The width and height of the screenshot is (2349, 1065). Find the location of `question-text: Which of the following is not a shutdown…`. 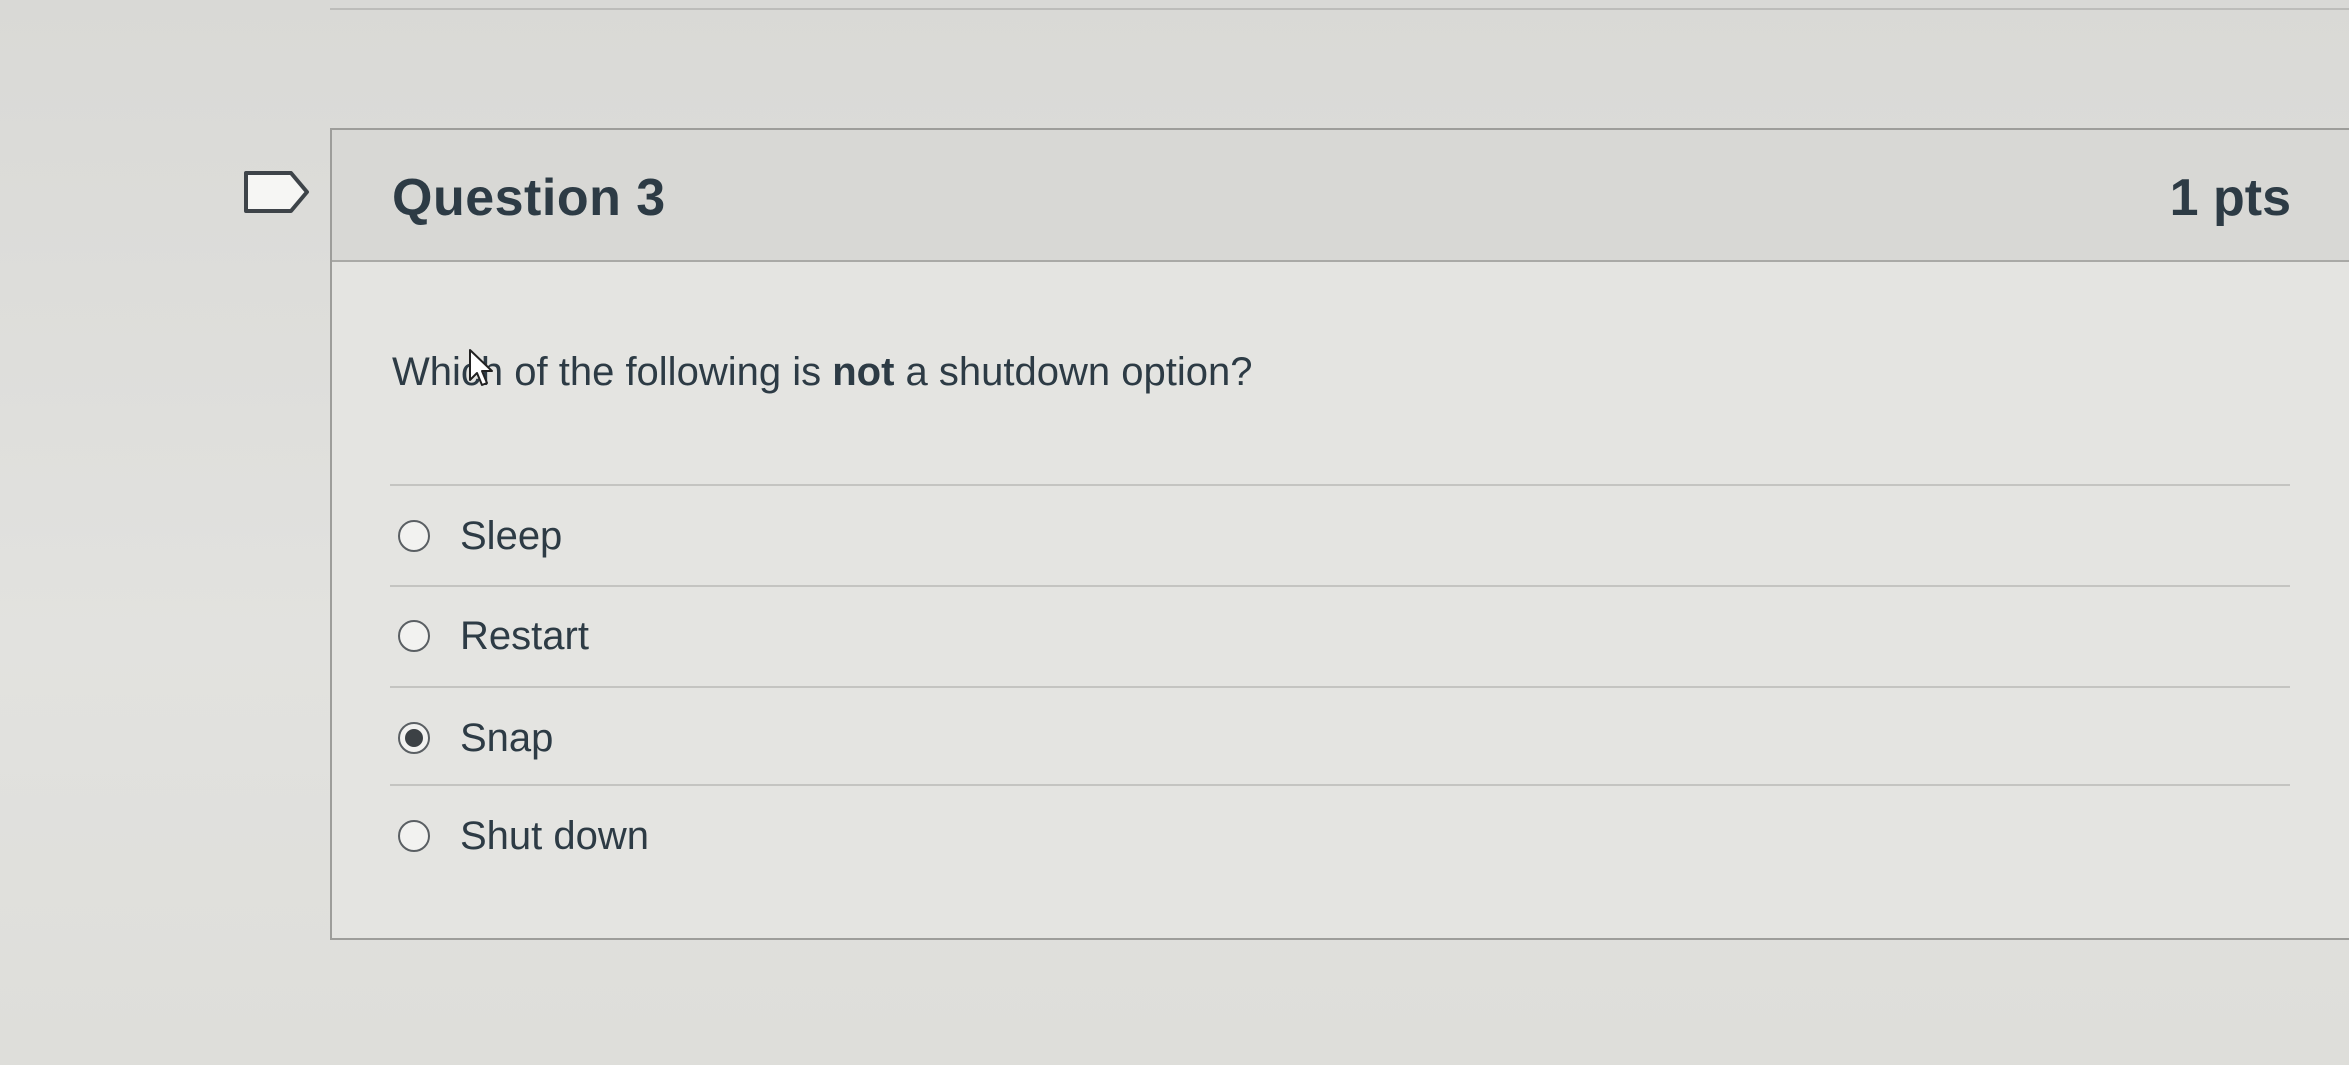

question-text: Which of the following is not a shutdown… is located at coordinates (822, 372).